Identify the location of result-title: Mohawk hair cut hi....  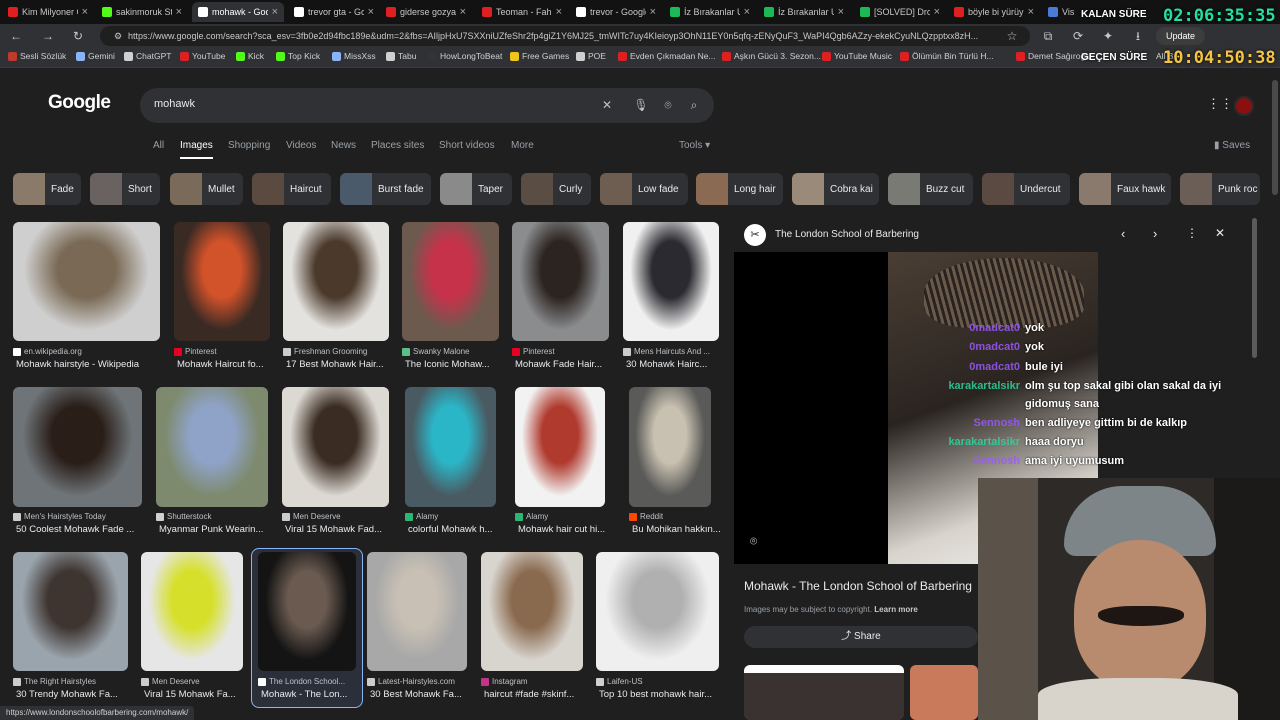
(570, 529).